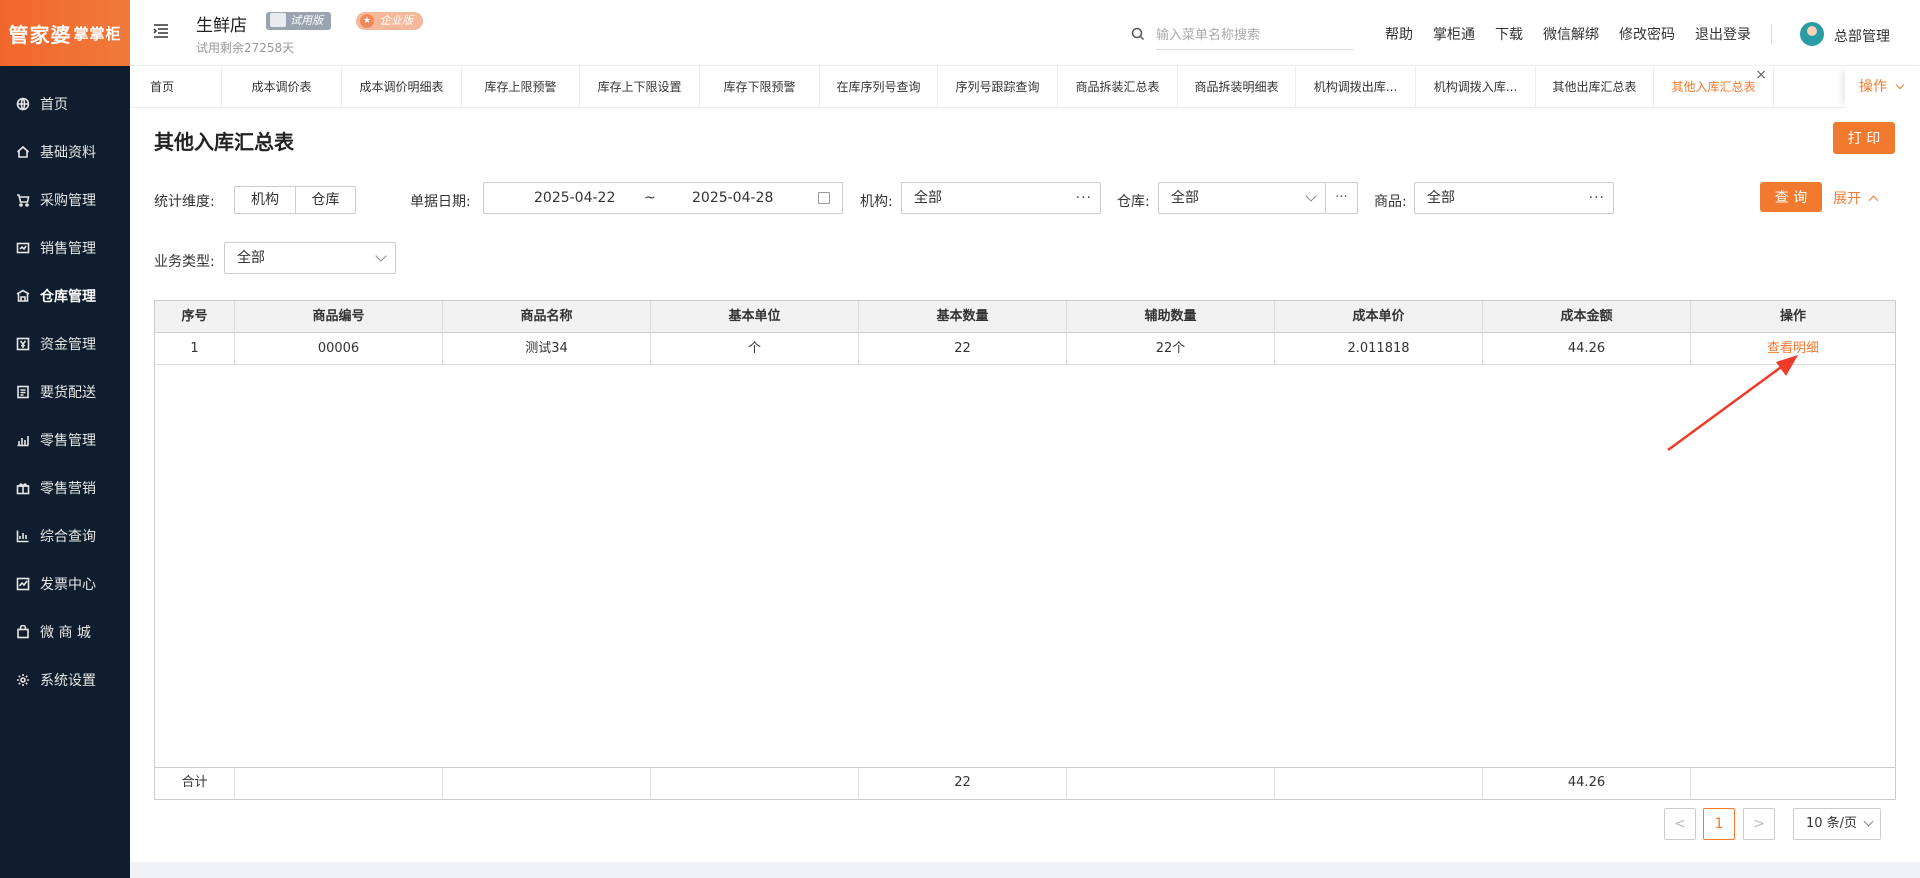 This screenshot has height=878, width=1920. What do you see at coordinates (184, 262) in the screenshot?
I see `biz-type-label: 业务类型:` at bounding box center [184, 262].